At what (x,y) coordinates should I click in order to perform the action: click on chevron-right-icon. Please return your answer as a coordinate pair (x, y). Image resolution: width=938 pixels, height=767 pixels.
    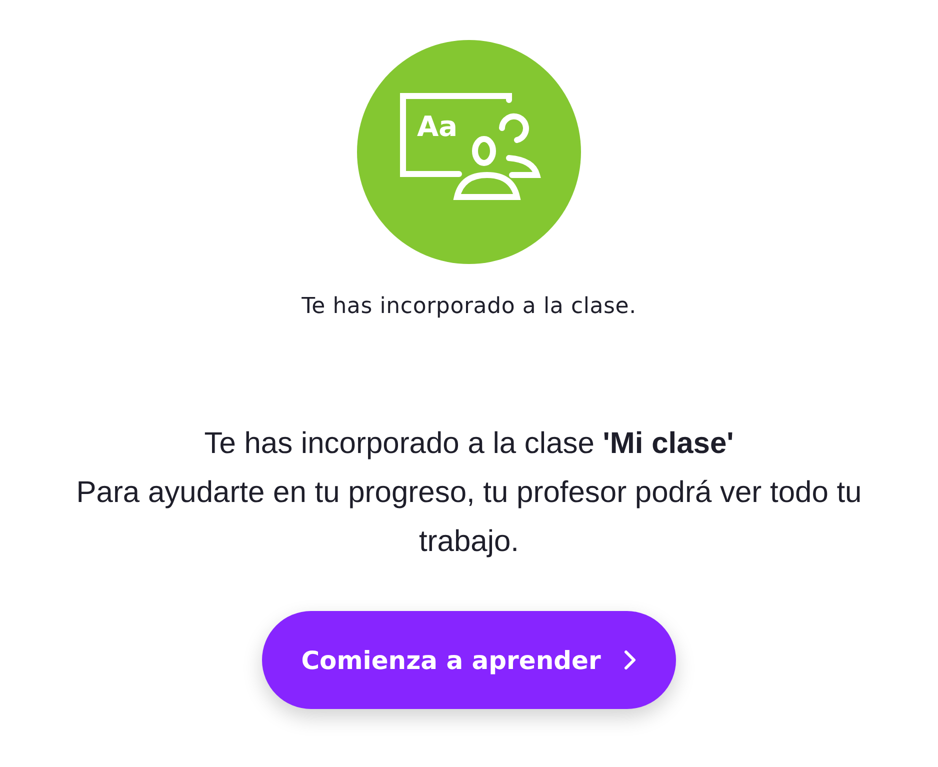
    Looking at the image, I should click on (629, 660).